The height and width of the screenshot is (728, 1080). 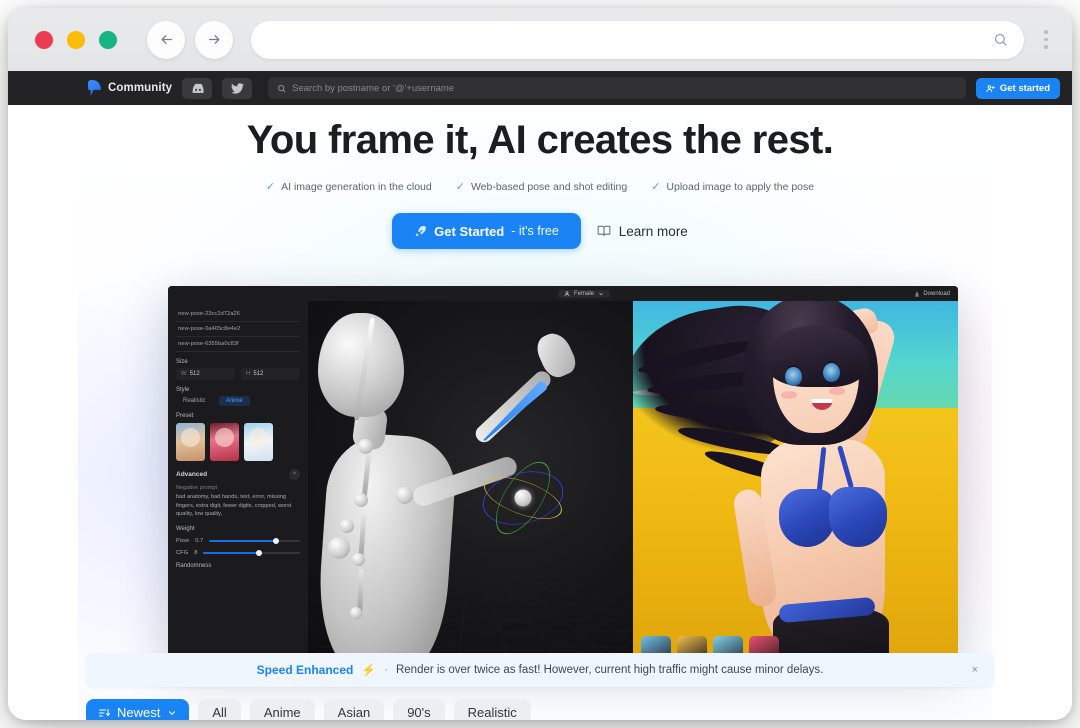 I want to click on address-bar, so click(x=637, y=39).